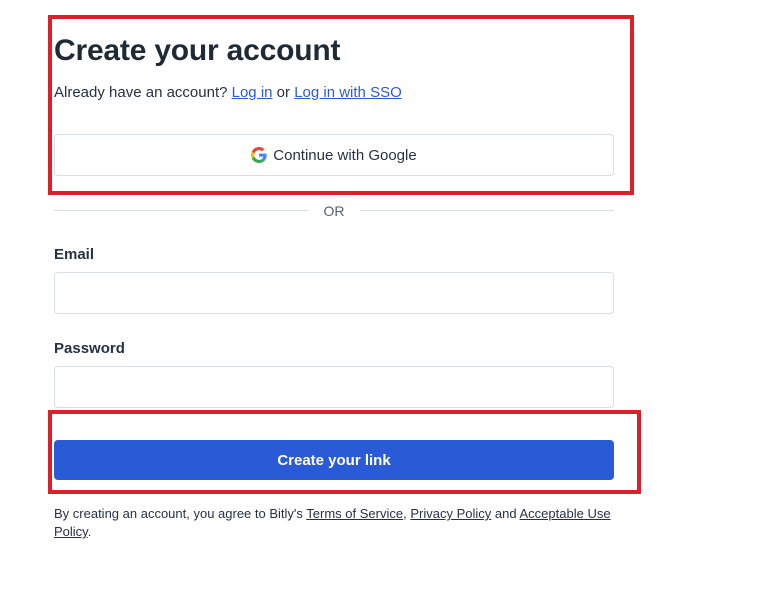 This screenshot has height=612, width=782. I want to click on divider-line-right, so click(487, 210).